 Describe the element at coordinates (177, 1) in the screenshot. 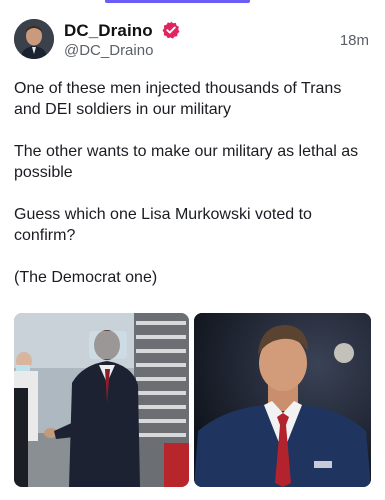

I see `active-tab-indicator` at that location.